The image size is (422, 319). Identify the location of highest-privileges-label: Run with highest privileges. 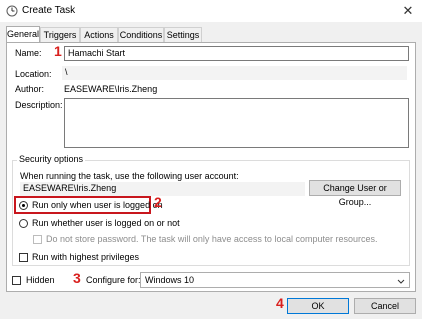
(86, 257).